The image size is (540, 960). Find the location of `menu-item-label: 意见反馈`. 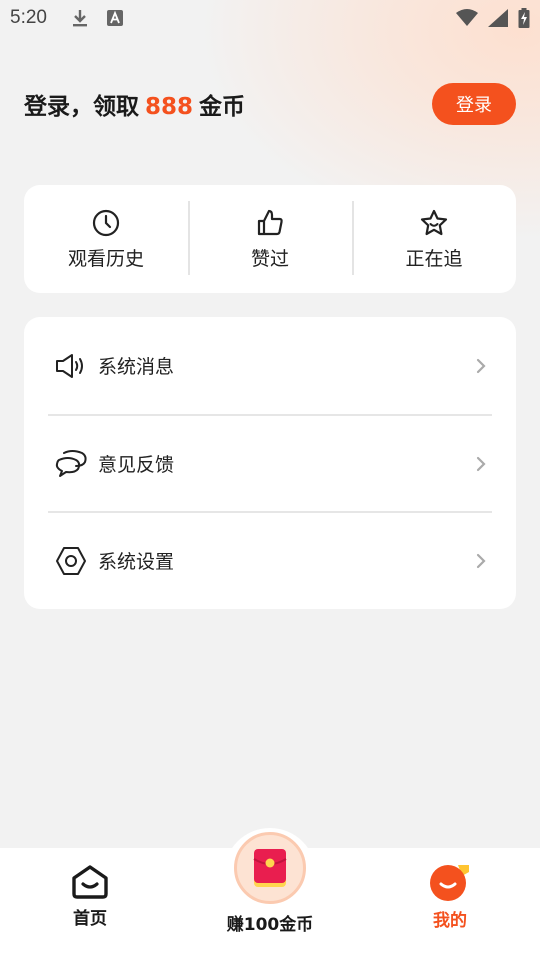

menu-item-label: 意见反馈 is located at coordinates (136, 465).